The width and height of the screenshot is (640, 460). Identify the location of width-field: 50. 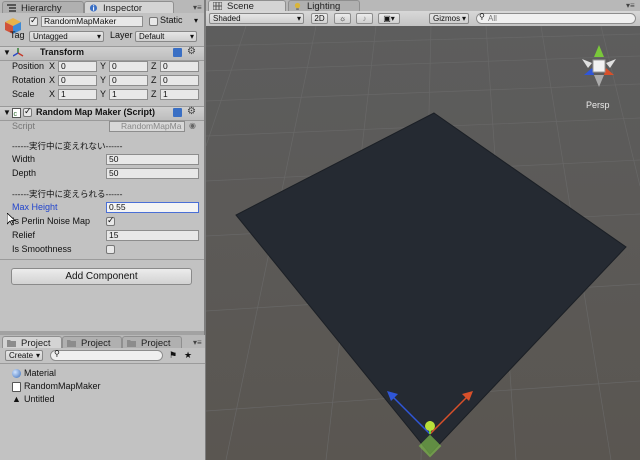
(152, 159).